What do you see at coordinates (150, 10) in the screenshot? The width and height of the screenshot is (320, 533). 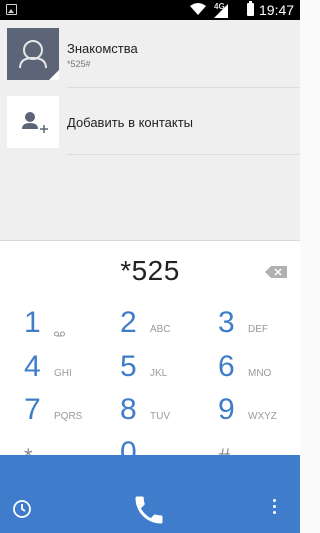 I see `status-bar: 4G 19:47` at bounding box center [150, 10].